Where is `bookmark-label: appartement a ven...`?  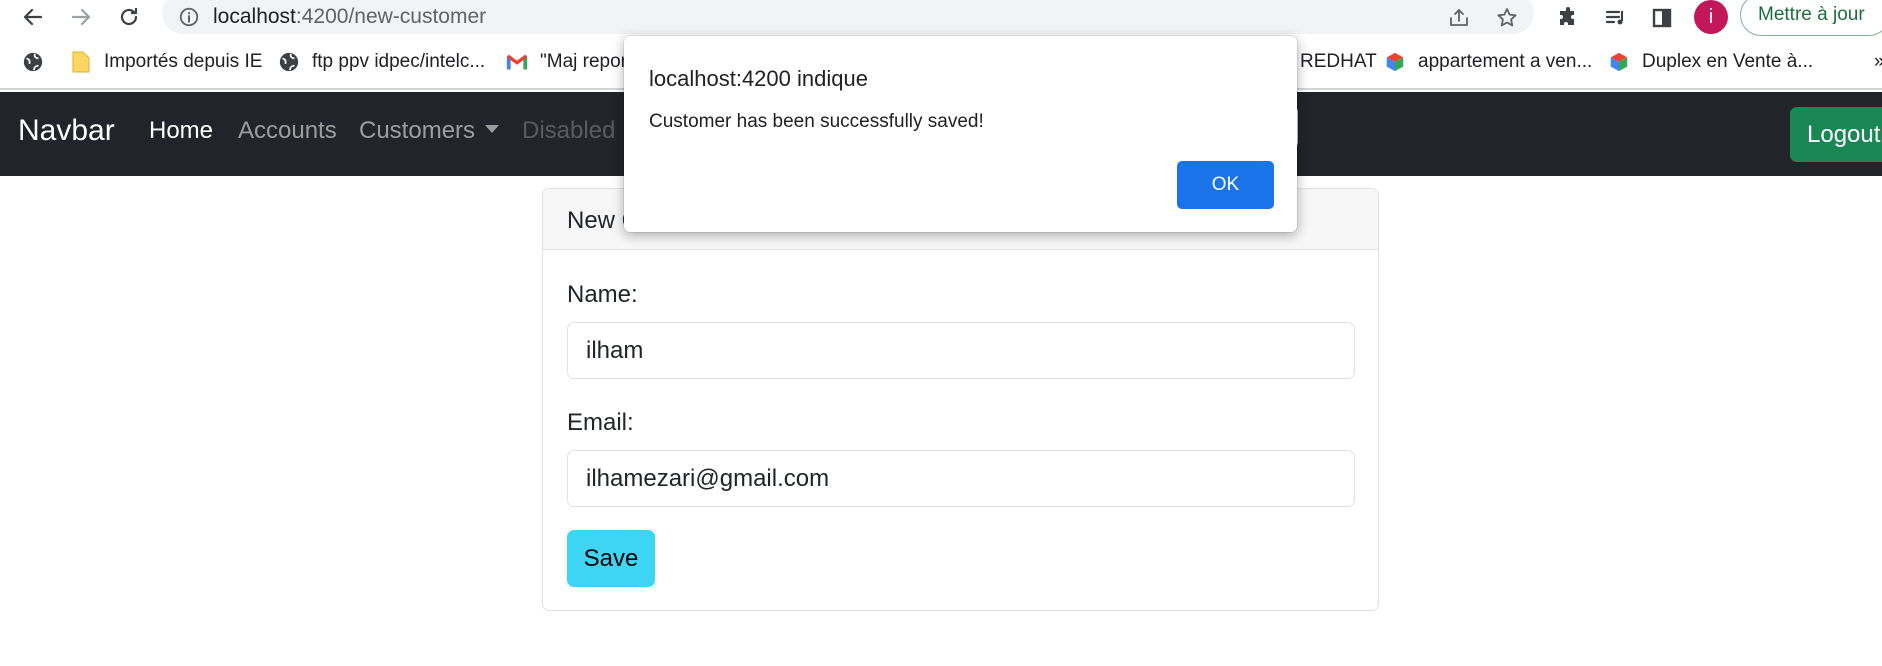
bookmark-label: appartement a ven... is located at coordinates (1505, 61).